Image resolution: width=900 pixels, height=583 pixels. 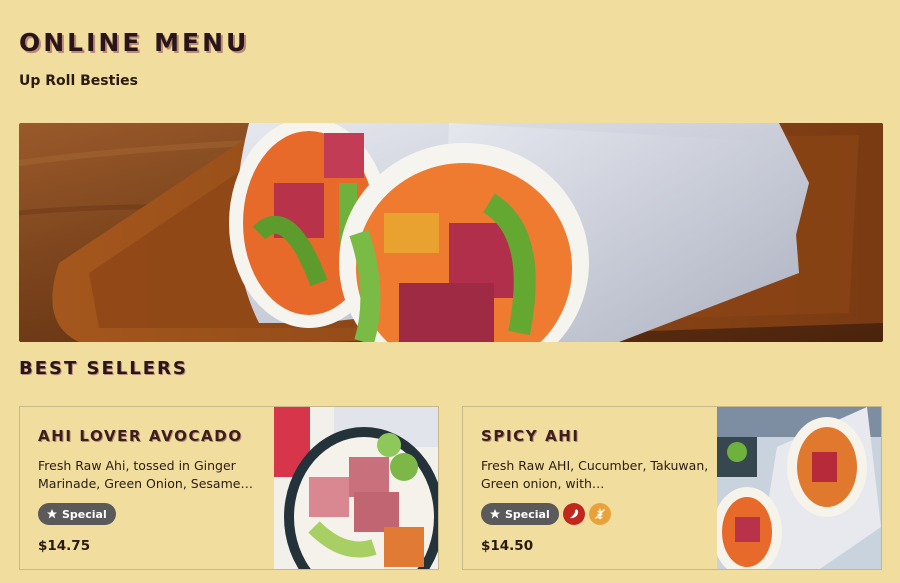 What do you see at coordinates (78, 81) in the screenshot?
I see `restaurant-name: Up Roll Besties` at bounding box center [78, 81].